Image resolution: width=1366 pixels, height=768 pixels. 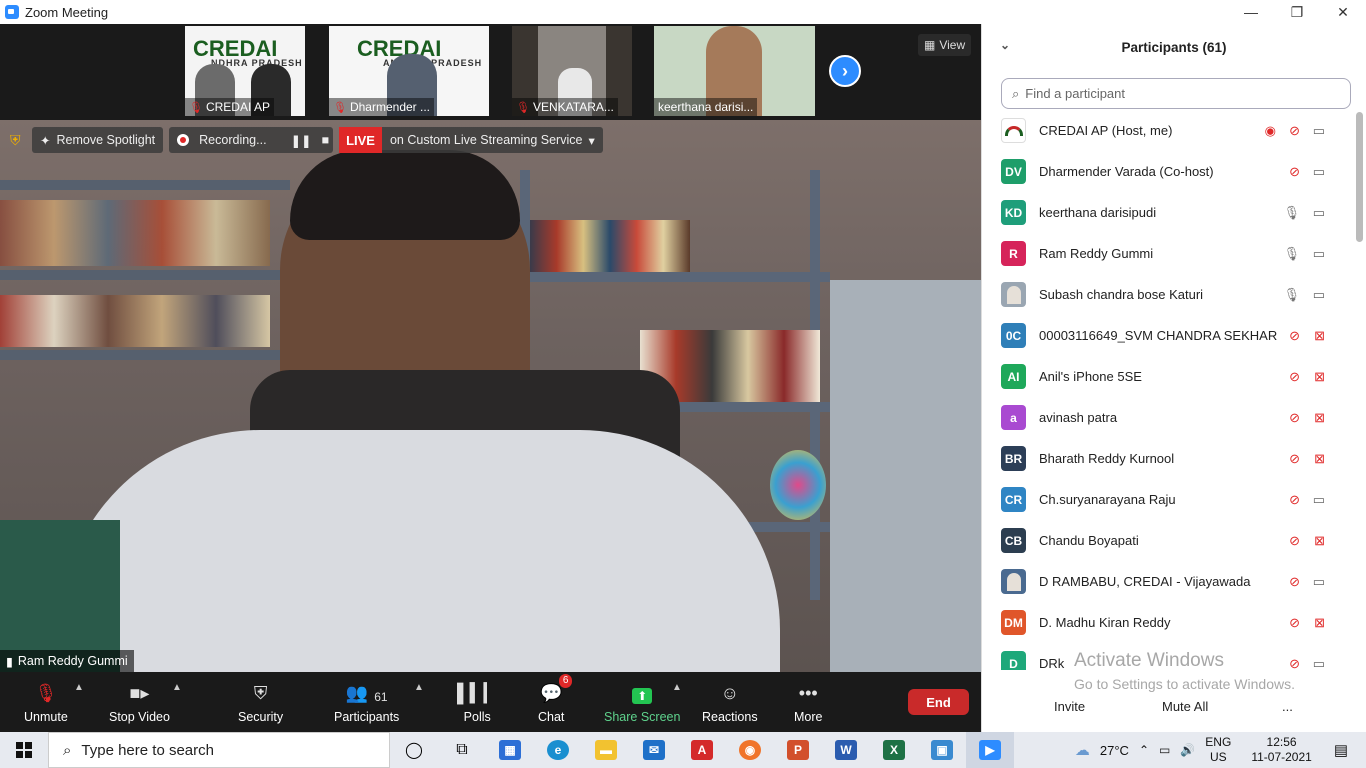 I want to click on live-stream-indicator: LIVE on Custom Live Streaming Service ▾, so click(x=471, y=140).